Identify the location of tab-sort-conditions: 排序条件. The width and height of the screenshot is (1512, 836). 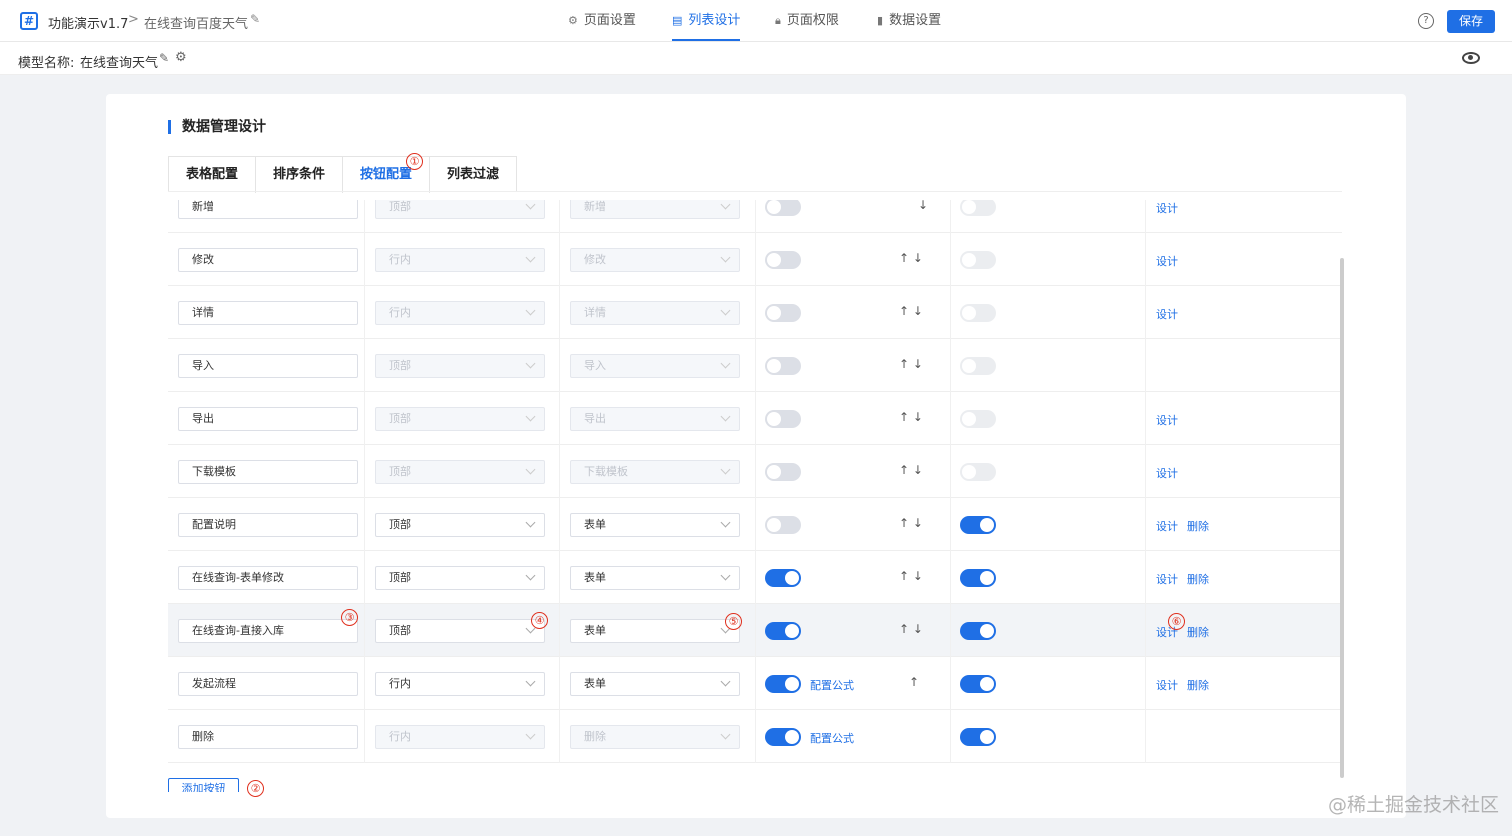
(300, 175).